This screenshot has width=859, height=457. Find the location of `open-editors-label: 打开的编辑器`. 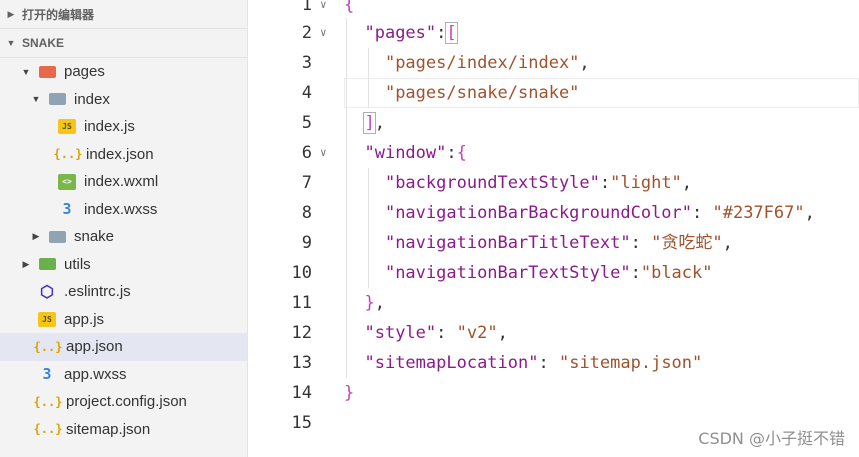

open-editors-label: 打开的编辑器 is located at coordinates (58, 14).